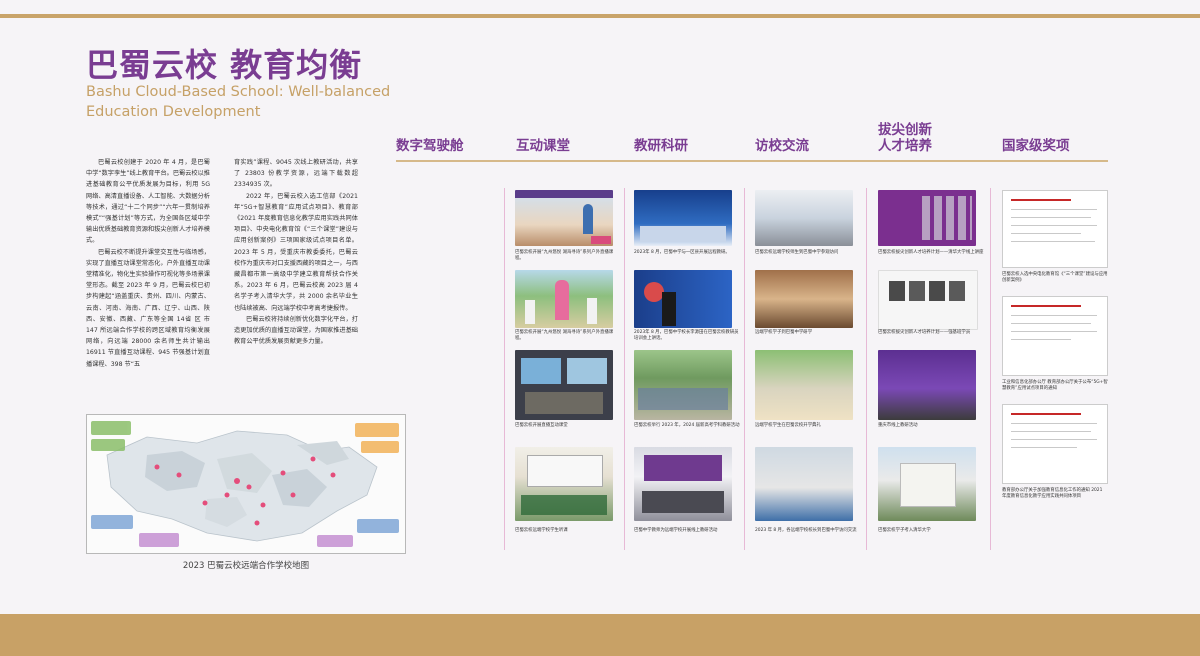  I want to click on caption: 2023年 8 月，巴蜀中学与一区县开展远程教研。, so click(682, 252).